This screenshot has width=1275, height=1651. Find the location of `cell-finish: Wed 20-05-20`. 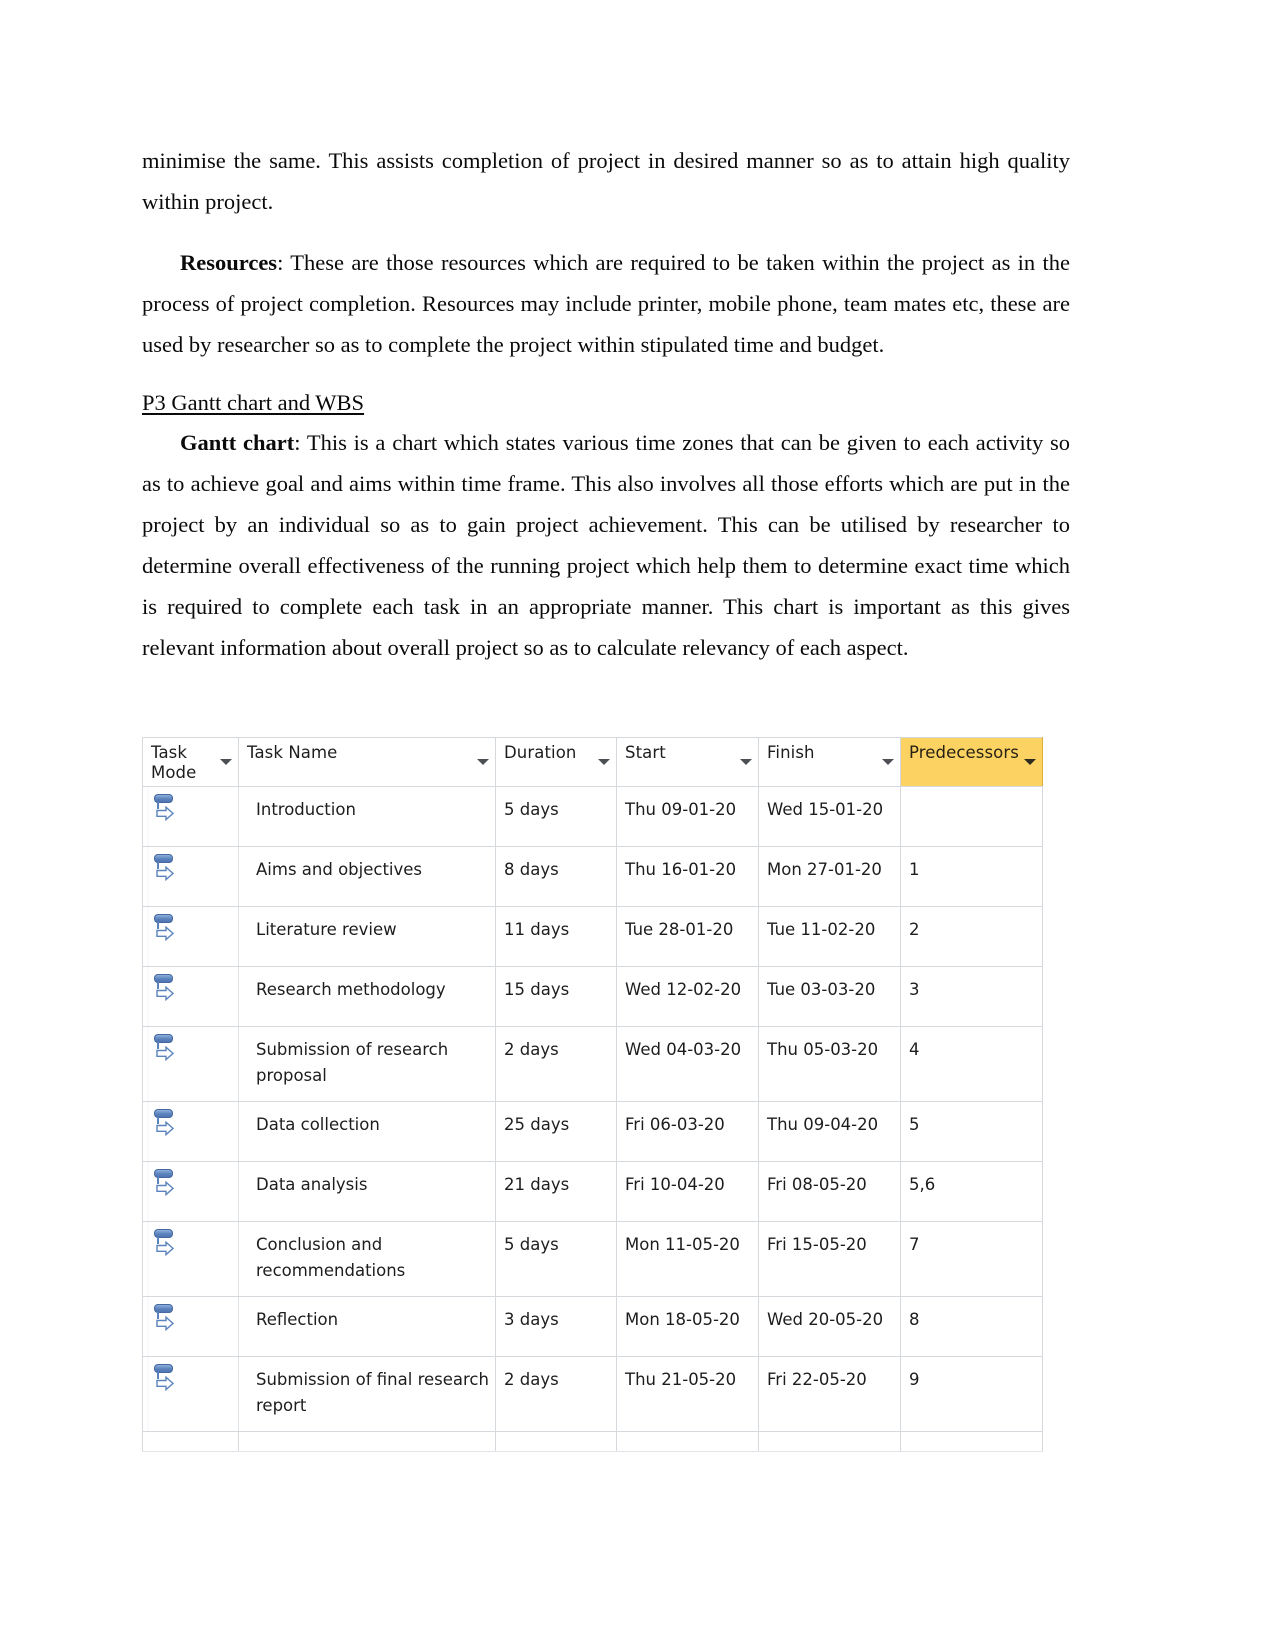

cell-finish: Wed 20-05-20 is located at coordinates (829, 1326).